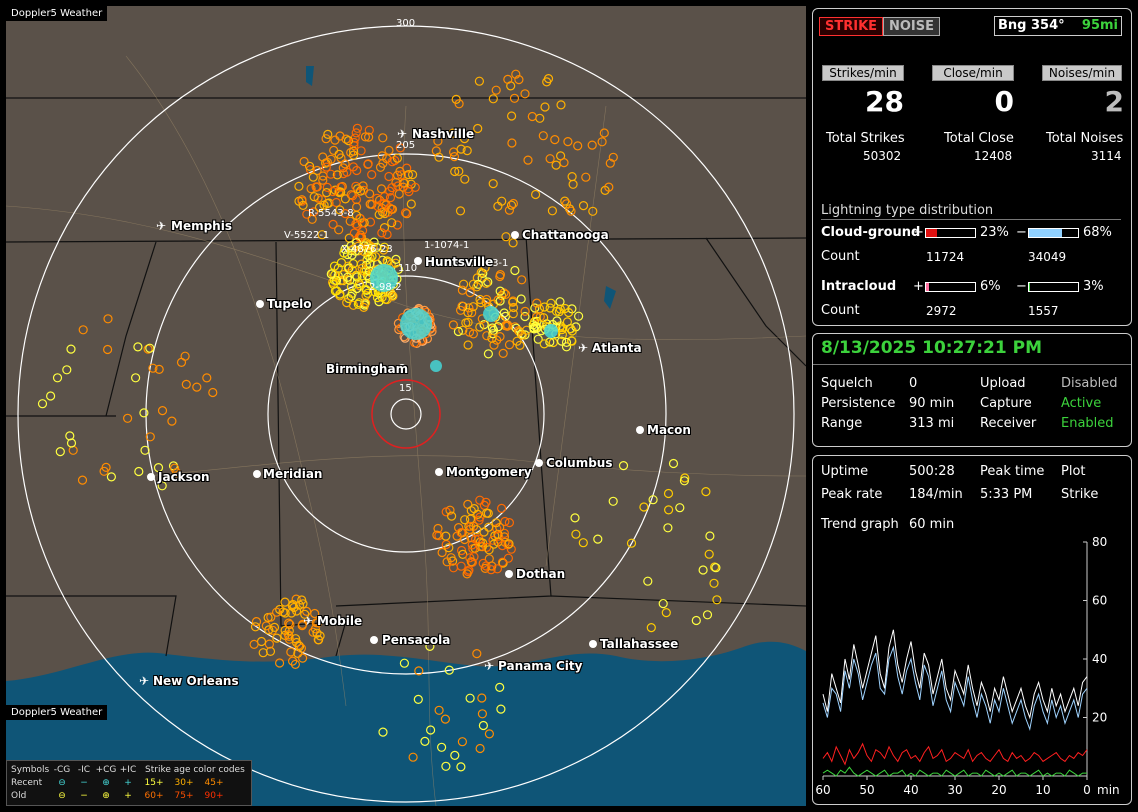 The width and height of the screenshot is (1138, 812). I want to click on range-label-300: 300, so click(405, 23).